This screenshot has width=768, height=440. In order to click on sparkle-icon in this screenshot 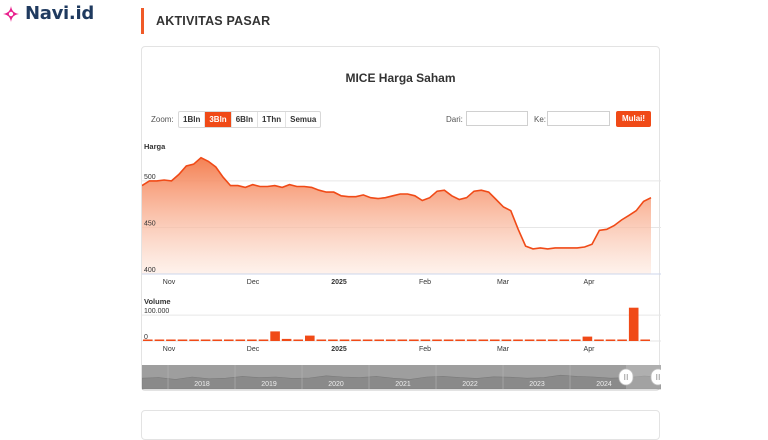, I will do `click(11, 13)`.